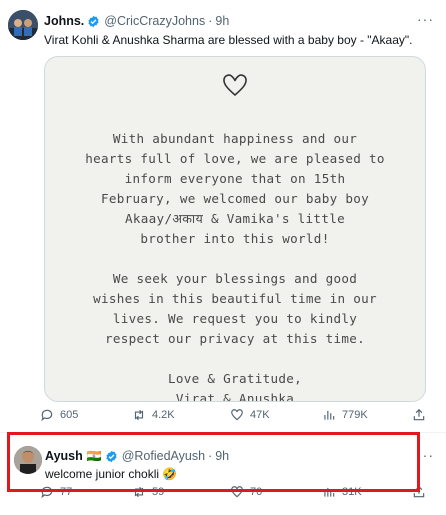  I want to click on more-options-button: ···, so click(425, 19).